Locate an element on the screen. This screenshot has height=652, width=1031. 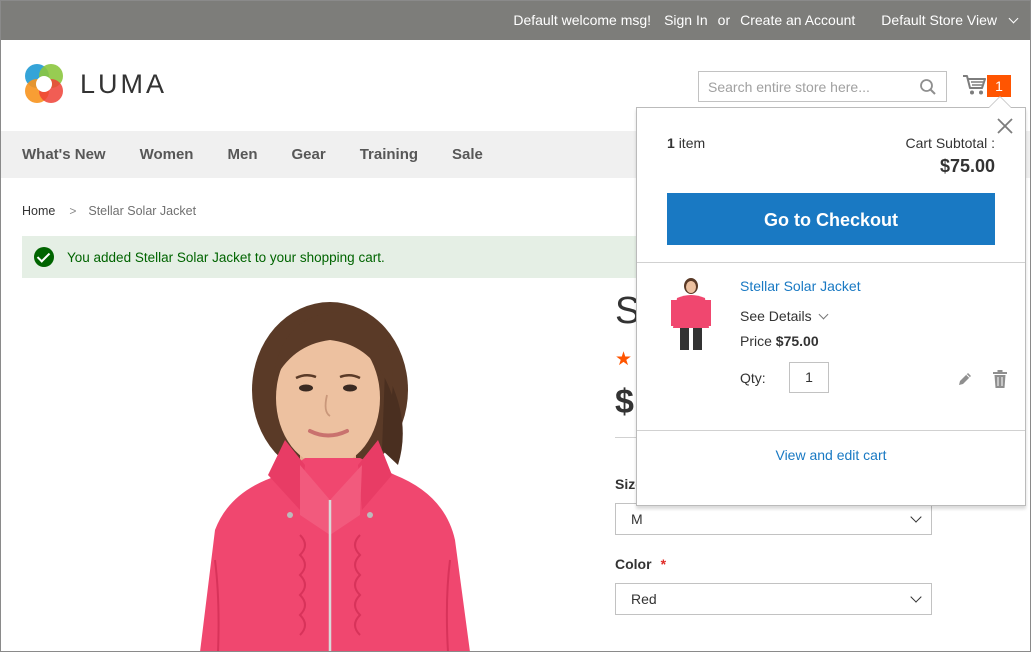
minicart-item-count: 1 item is located at coordinates (686, 143).